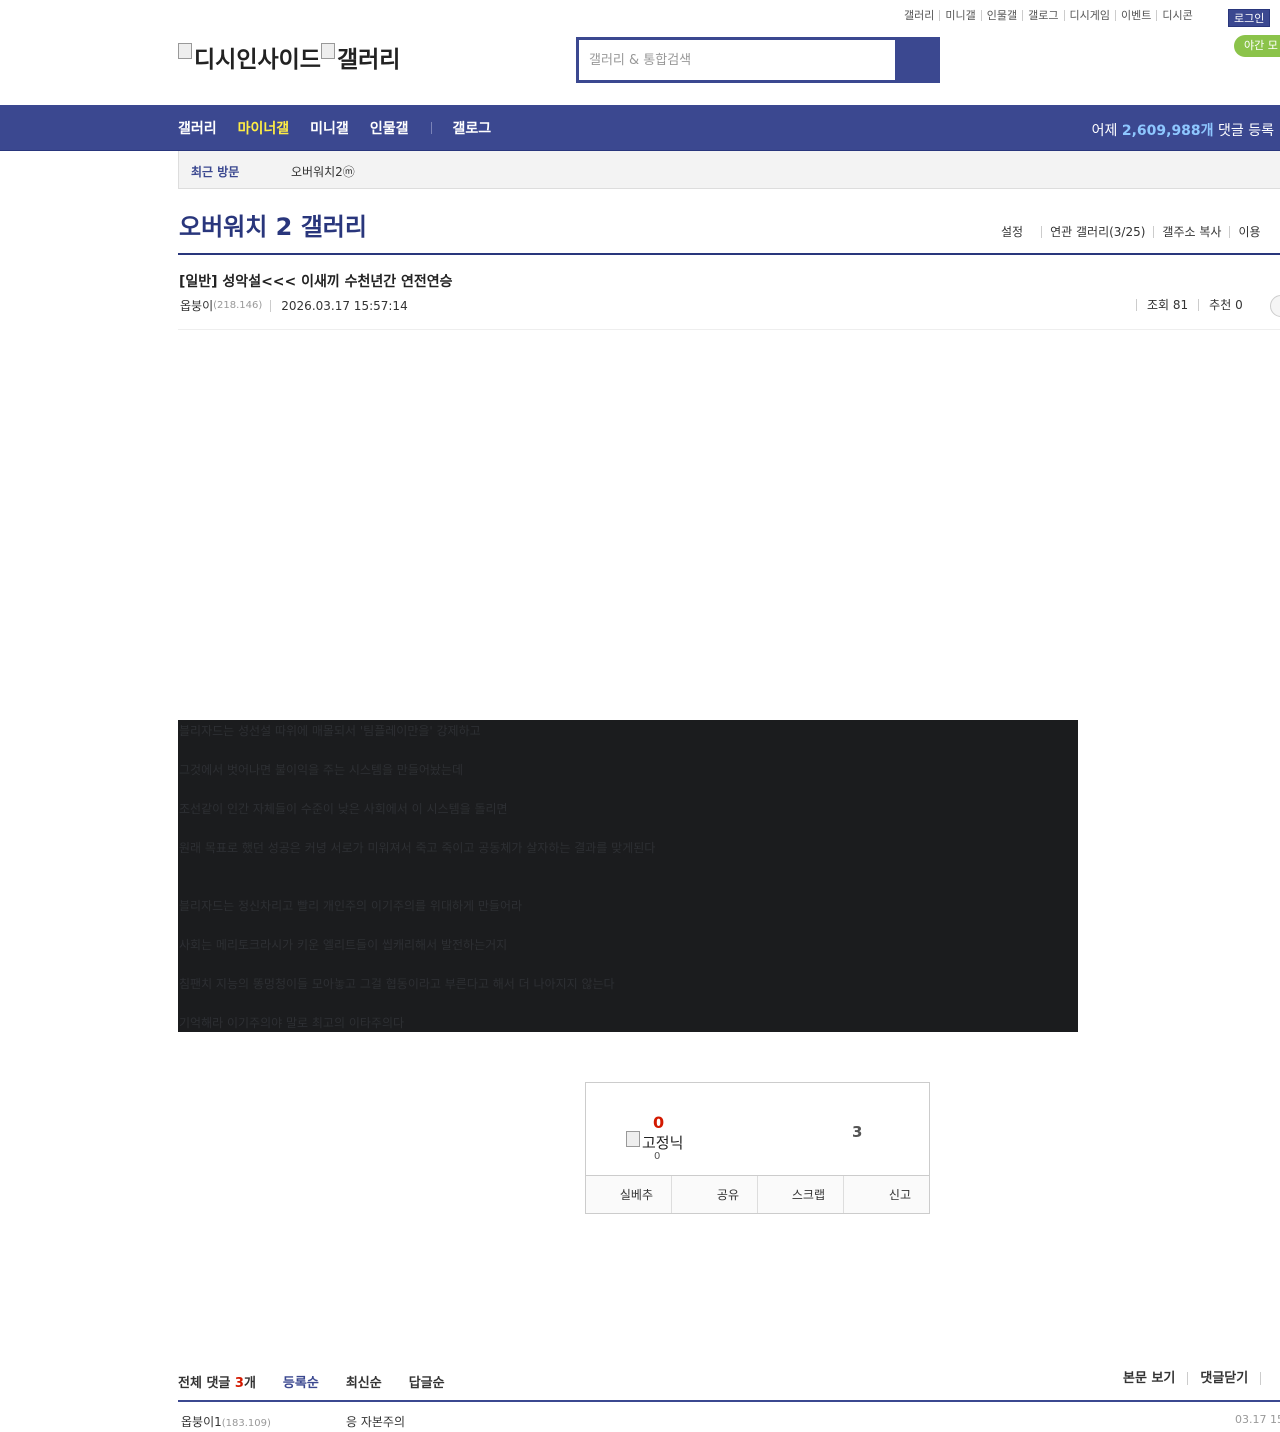  Describe the element at coordinates (246, 1423) in the screenshot. I see `comment-ip: (183.109)` at that location.